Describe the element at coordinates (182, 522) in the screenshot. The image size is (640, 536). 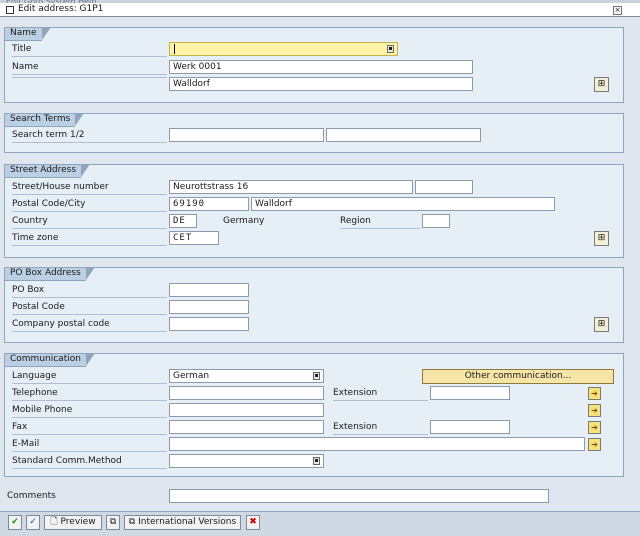
I see `international-versions-button: ⧉ International Versions` at that location.